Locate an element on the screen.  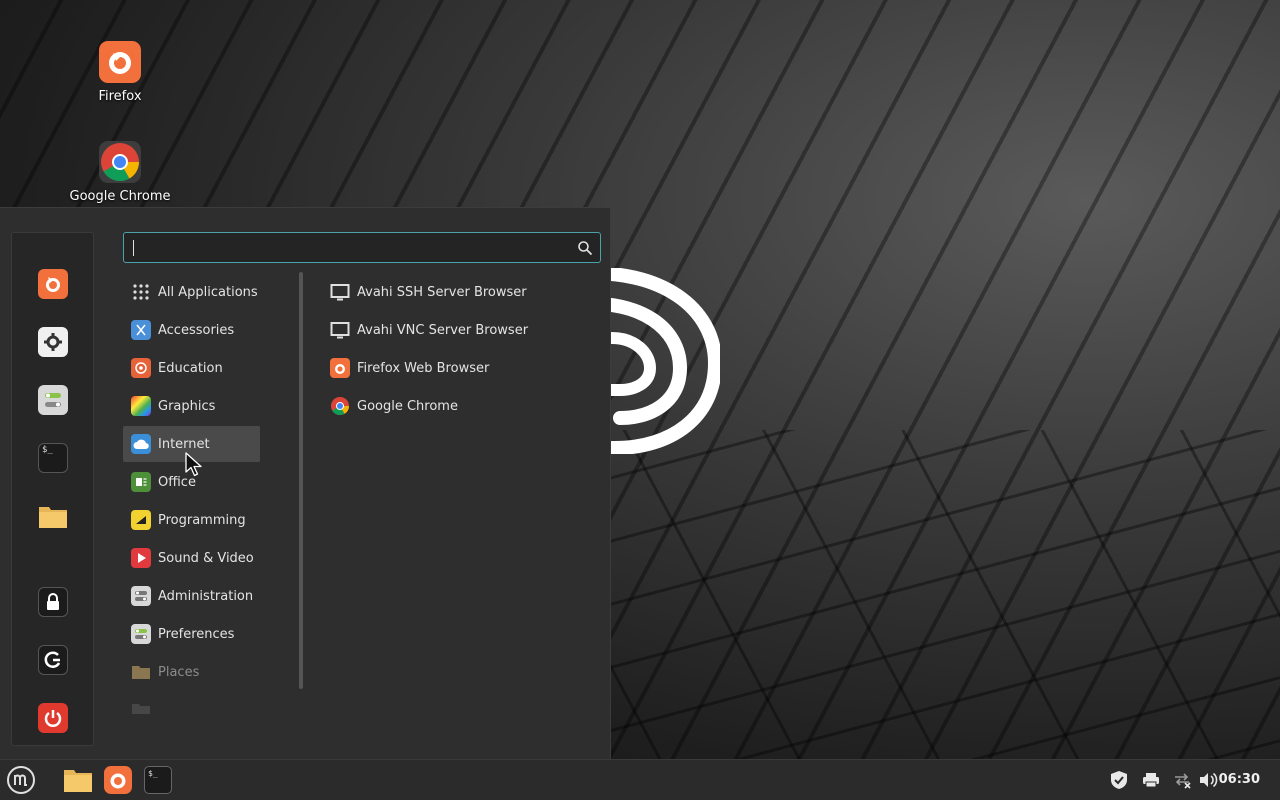
launcher-terminal: $_ is located at coordinates (158, 780).